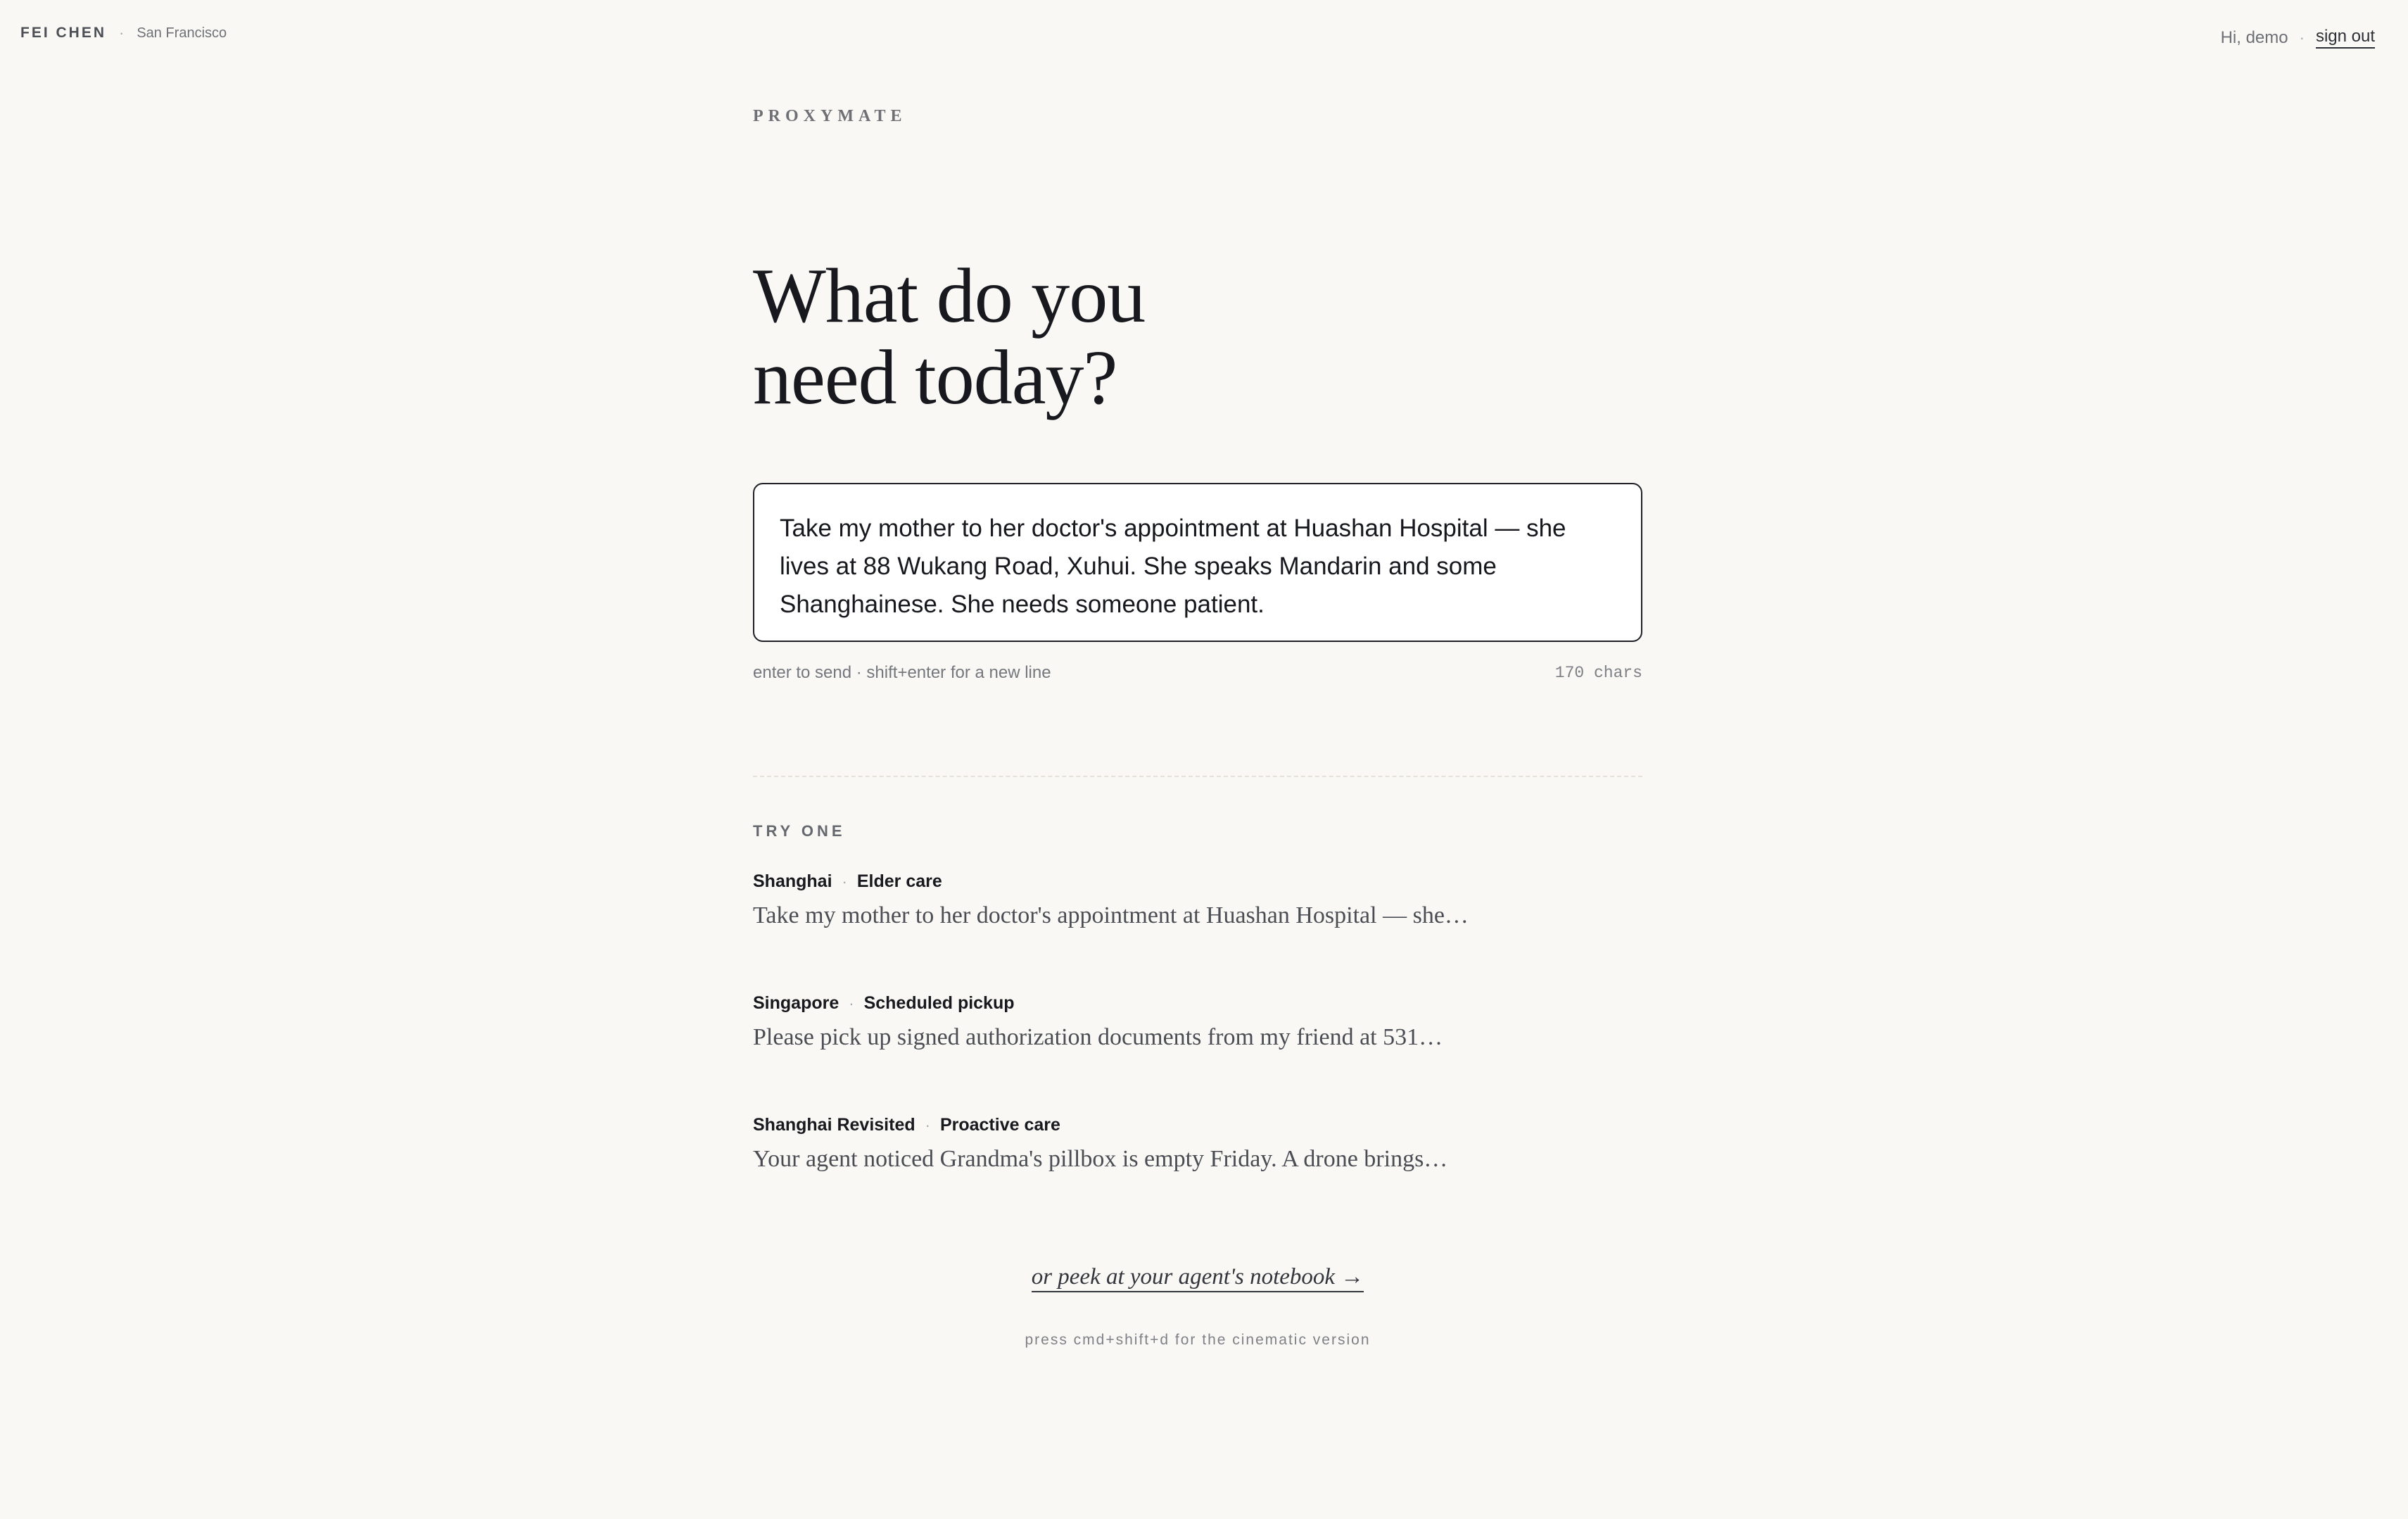  I want to click on example-category: Elder care, so click(899, 881).